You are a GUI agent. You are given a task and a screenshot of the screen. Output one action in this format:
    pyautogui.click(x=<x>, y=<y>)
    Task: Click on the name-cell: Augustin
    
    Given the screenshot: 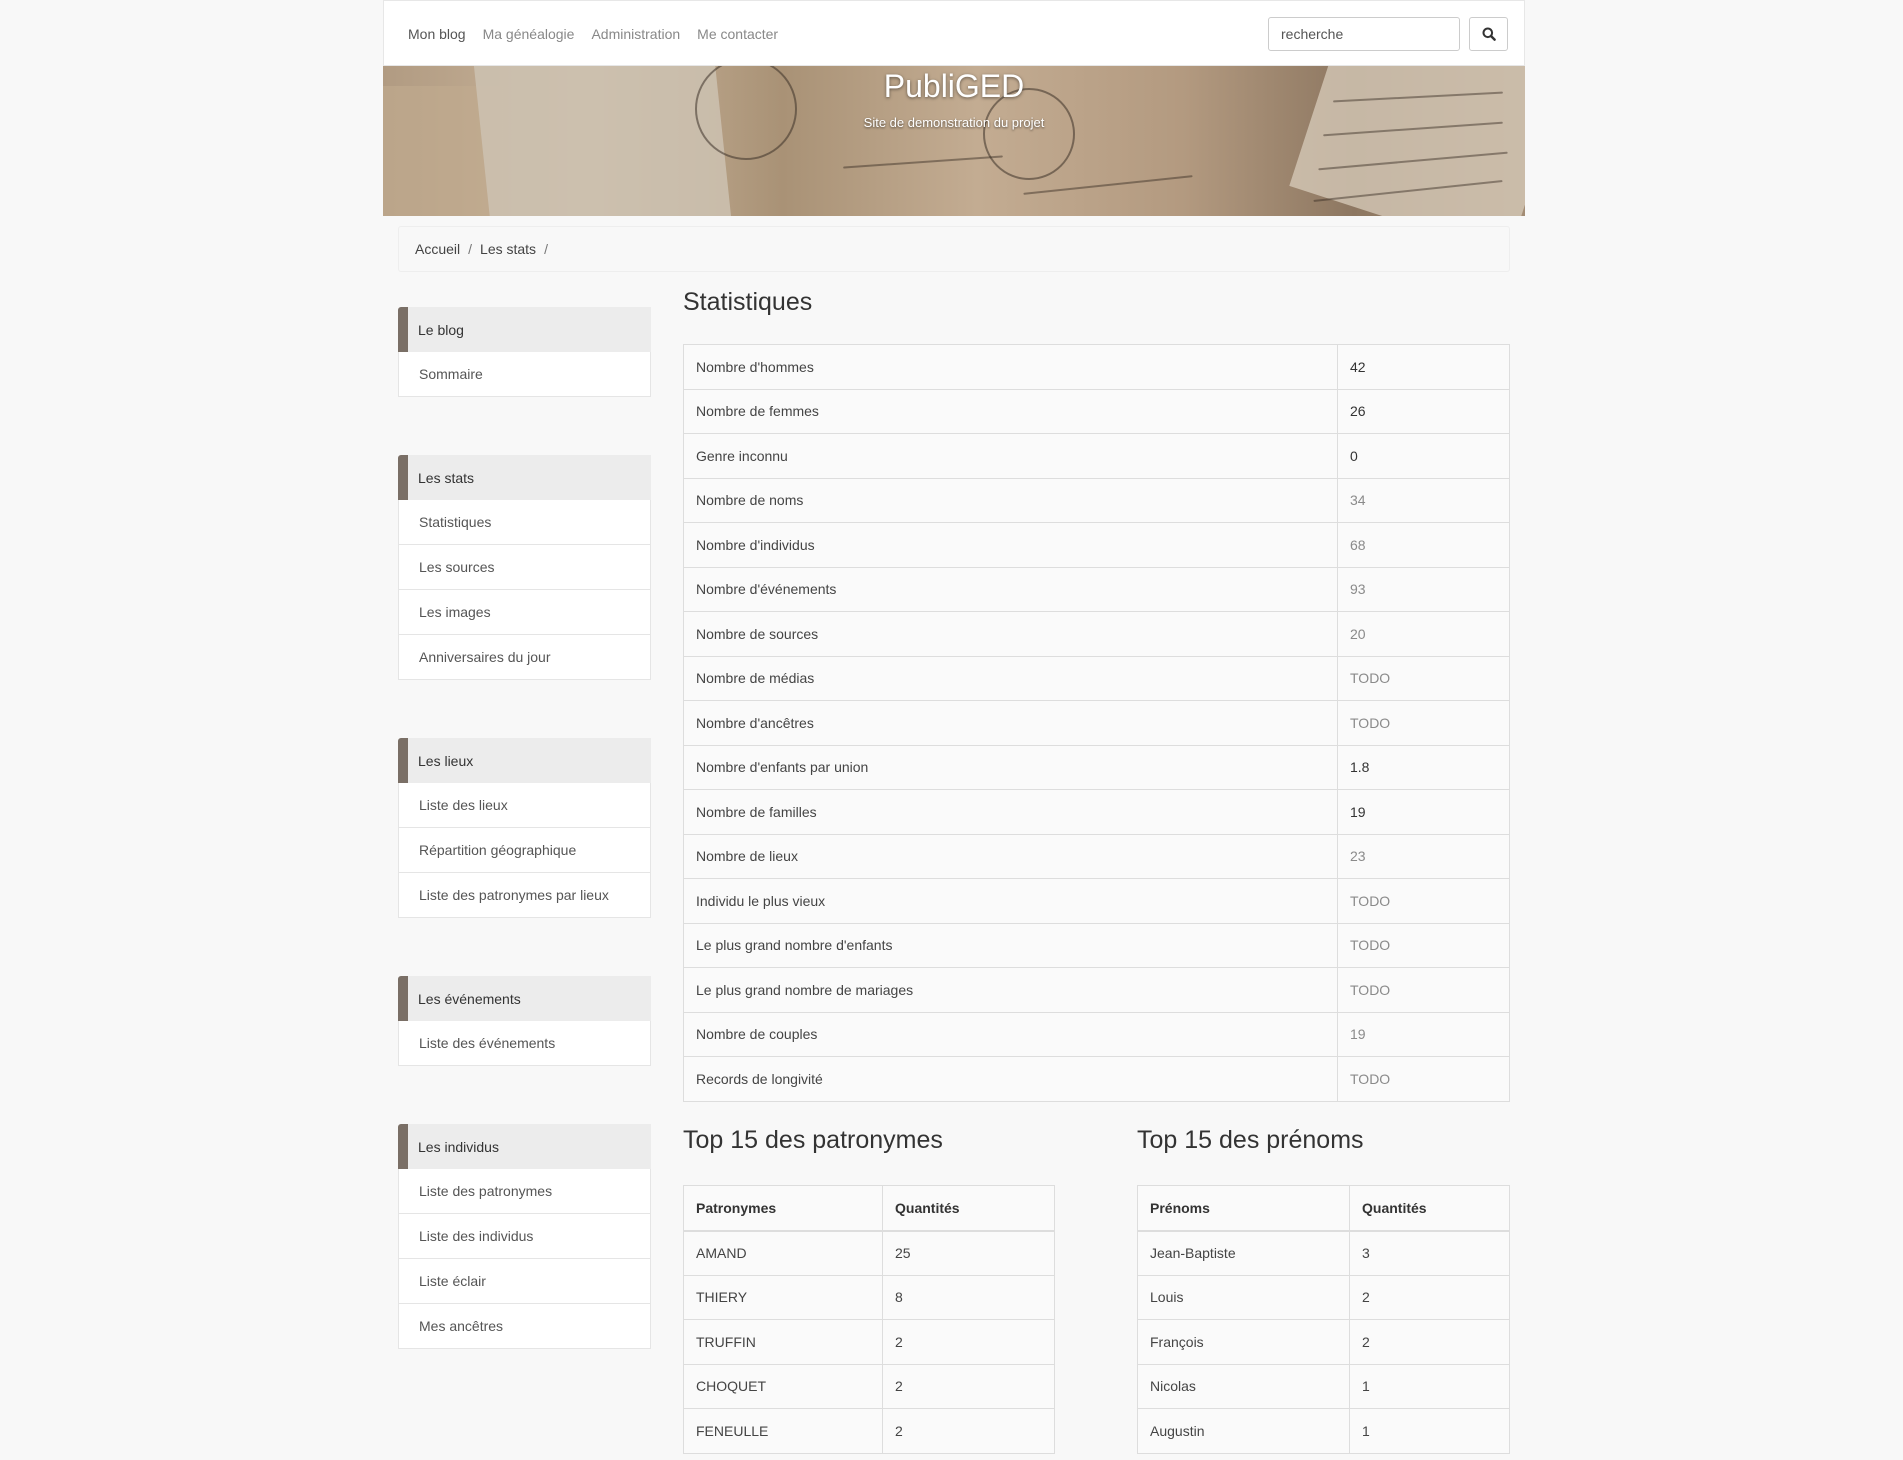 What is the action you would take?
    pyautogui.click(x=1243, y=1431)
    